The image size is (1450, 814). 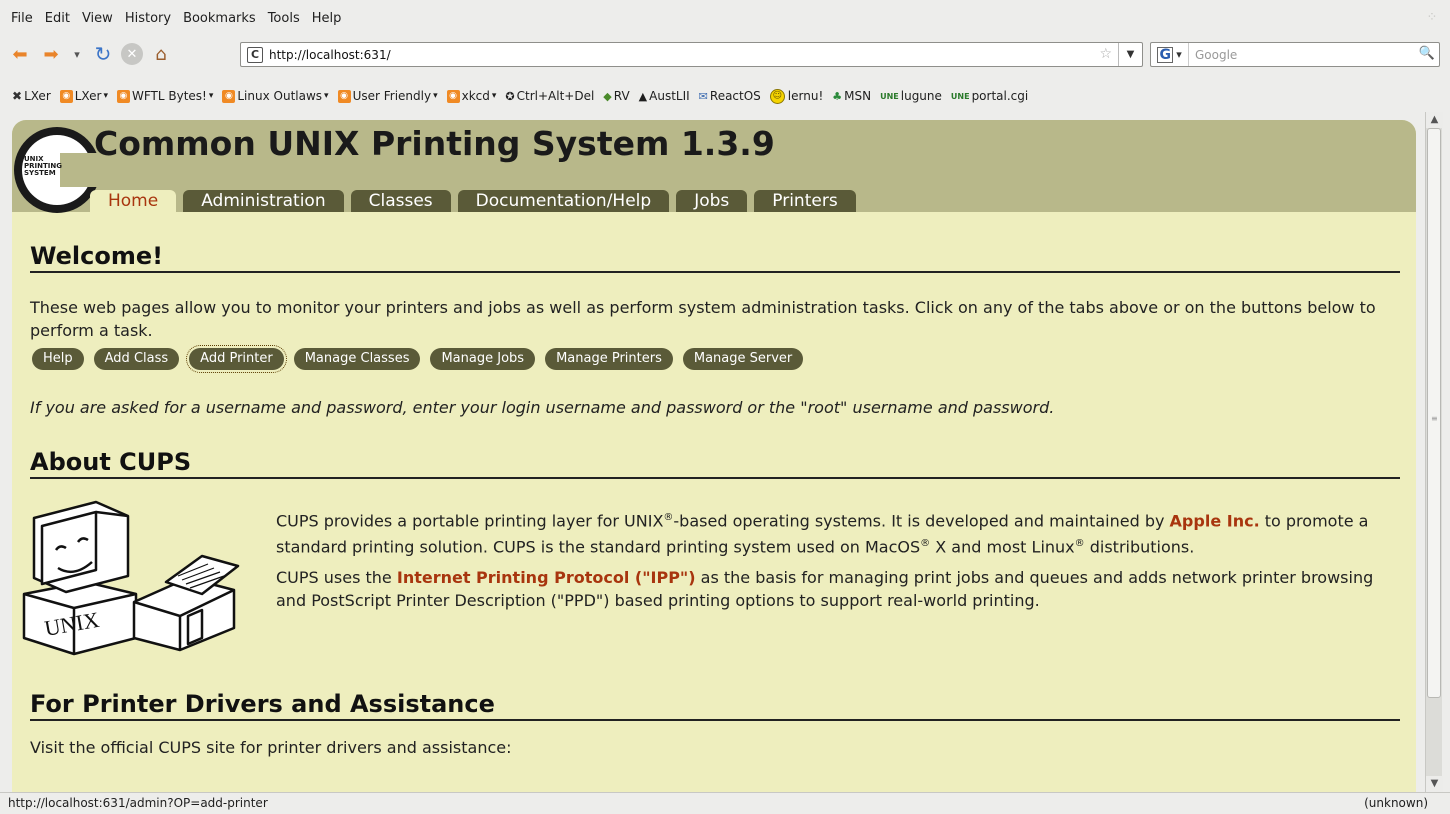 I want to click on url-bar: C http://localhost:631/ ☆ ▼, so click(x=691, y=54).